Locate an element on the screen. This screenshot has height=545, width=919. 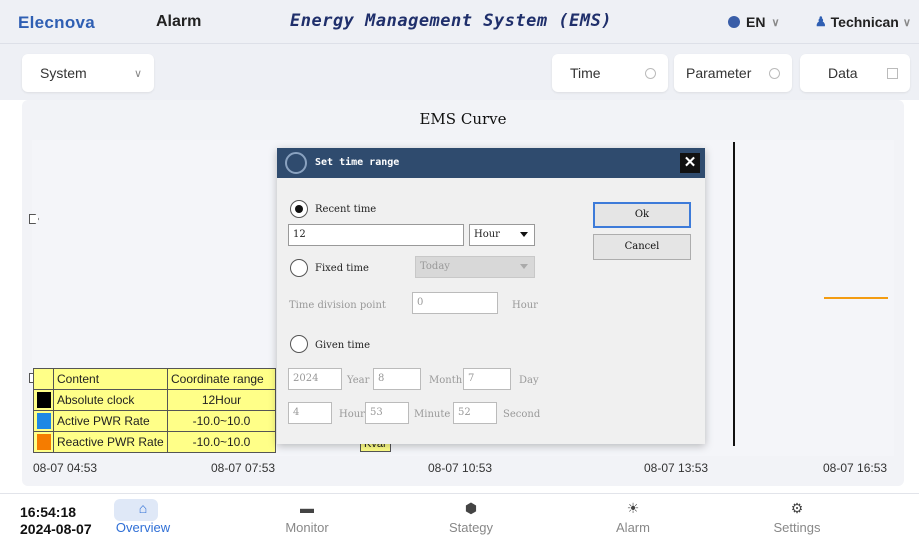
x-tick-label: 08-07 04:53 is located at coordinates (65, 468).